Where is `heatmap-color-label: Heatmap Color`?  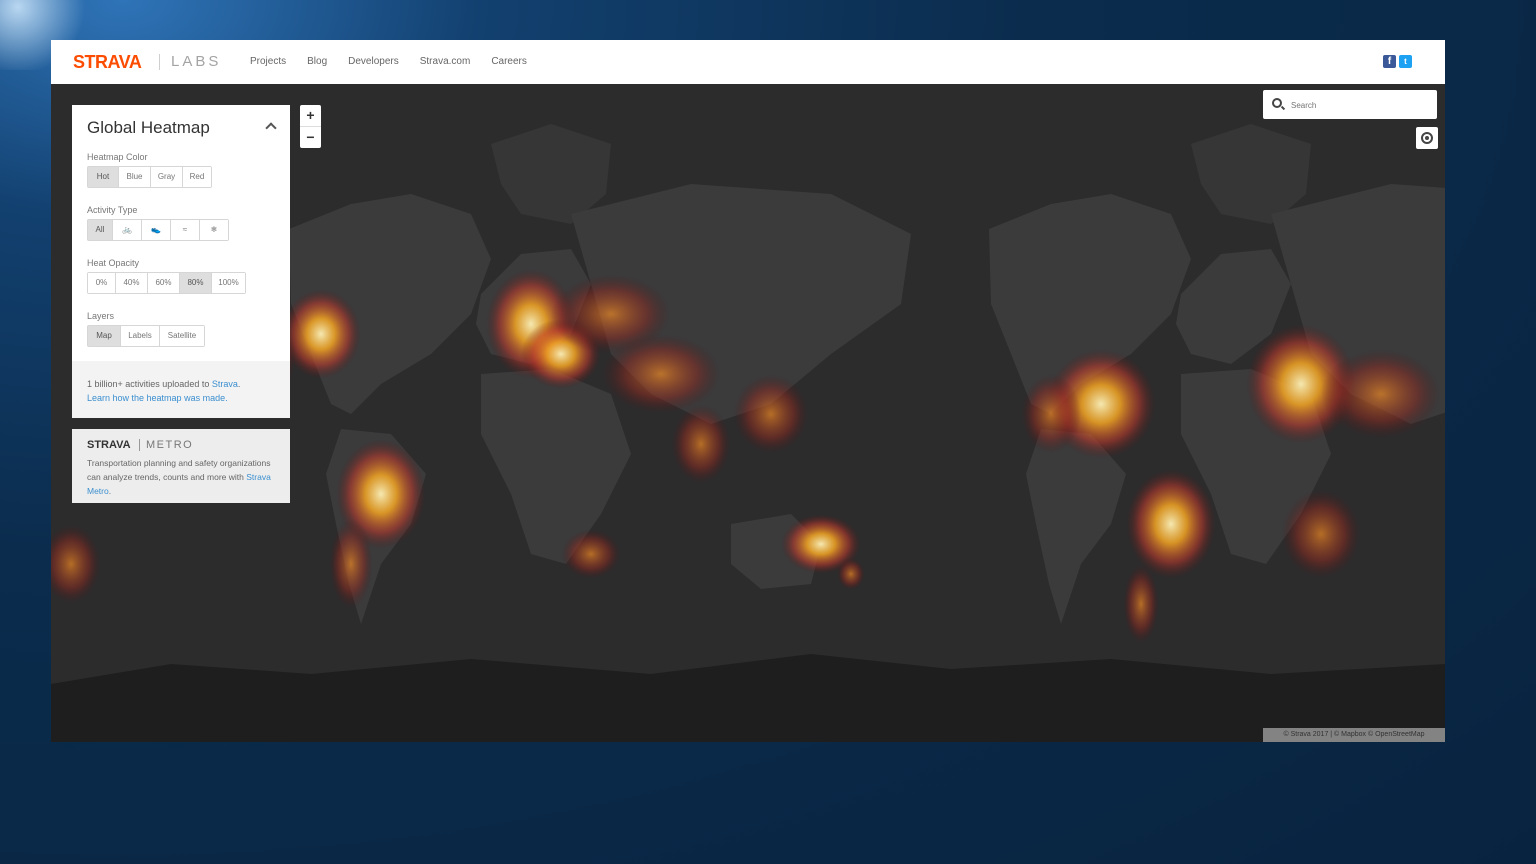 heatmap-color-label: Heatmap Color is located at coordinates (117, 157).